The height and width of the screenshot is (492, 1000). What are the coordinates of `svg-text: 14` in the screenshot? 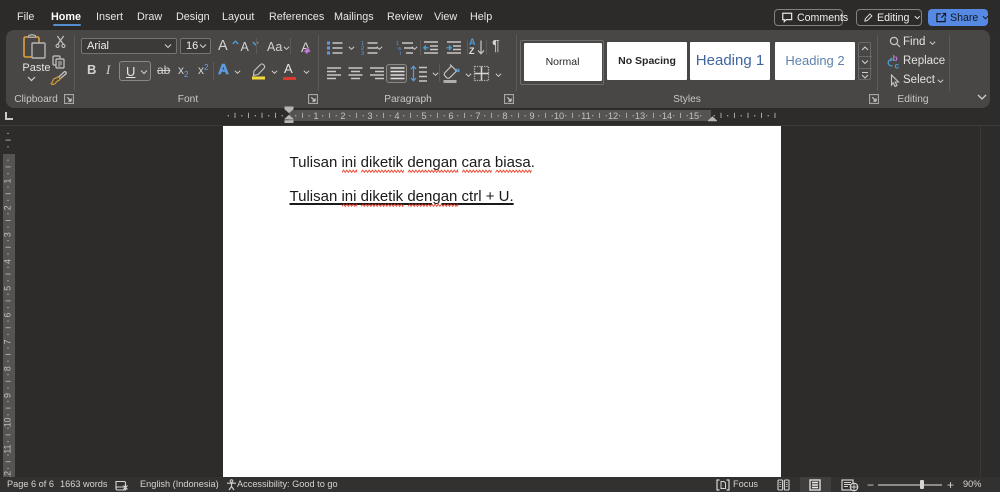 It's located at (667, 116).